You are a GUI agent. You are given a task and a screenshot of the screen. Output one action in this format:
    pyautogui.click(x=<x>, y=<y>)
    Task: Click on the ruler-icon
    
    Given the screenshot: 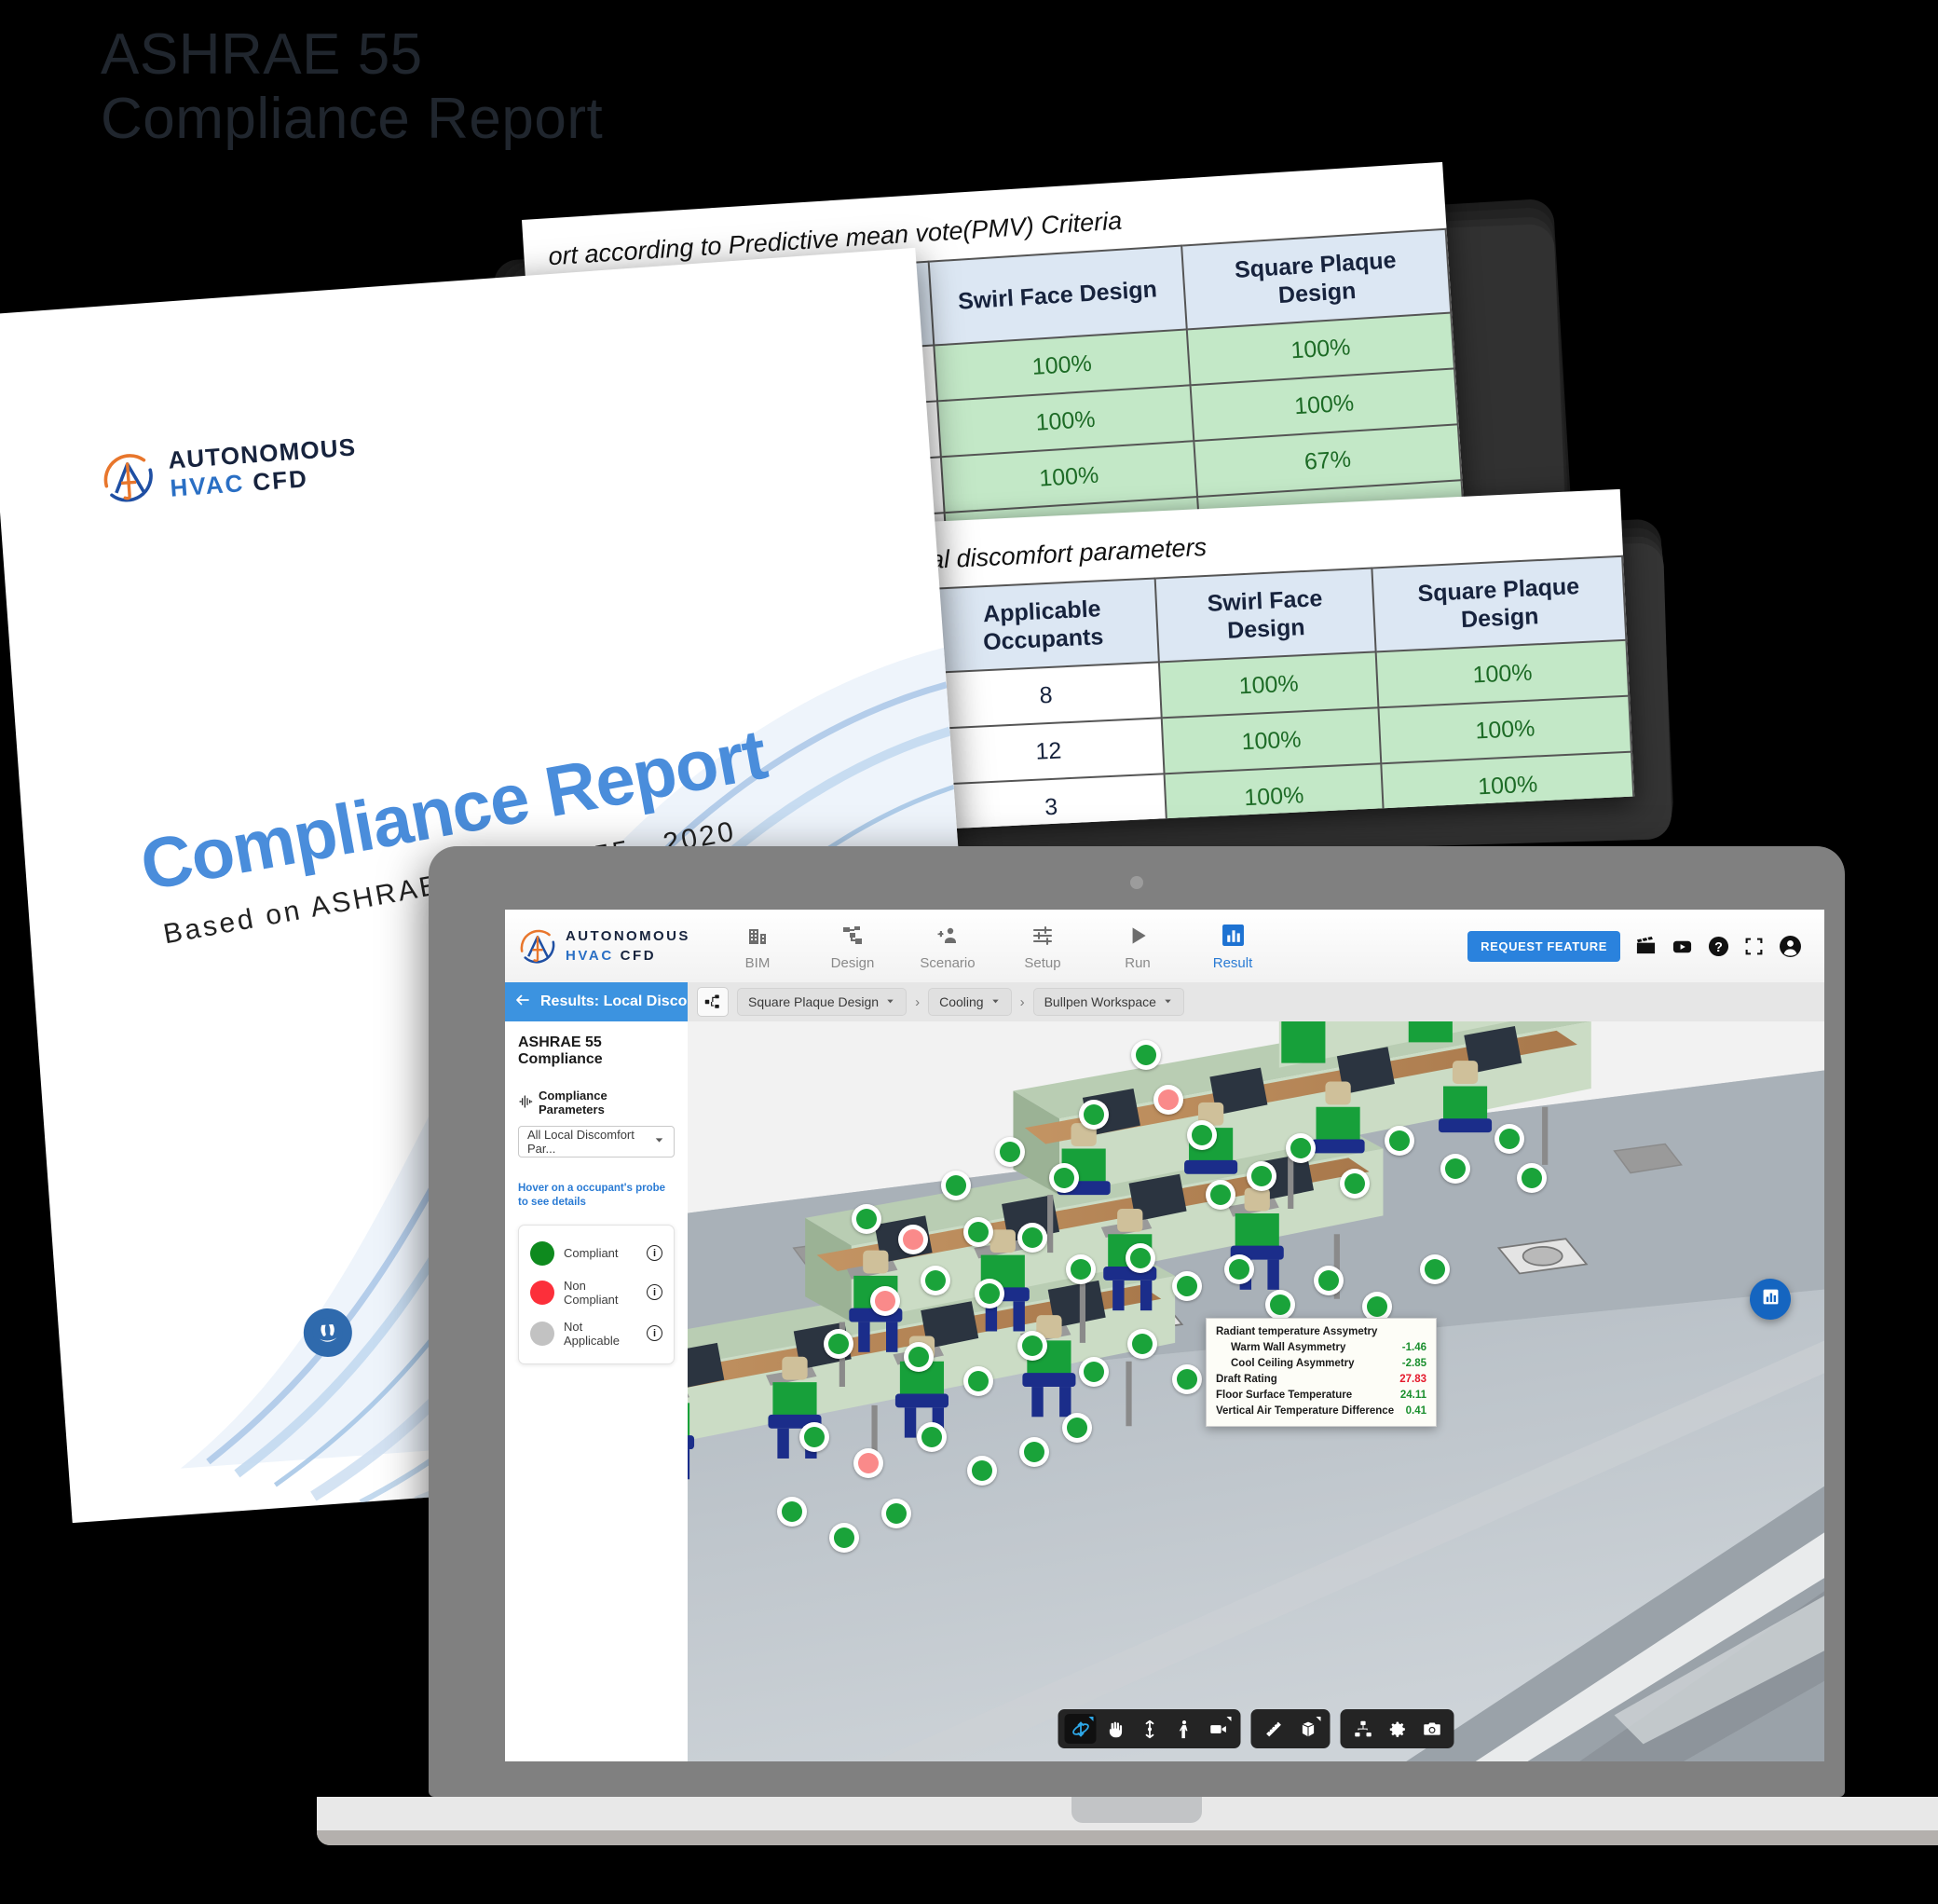 What is the action you would take?
    pyautogui.click(x=1274, y=1729)
    